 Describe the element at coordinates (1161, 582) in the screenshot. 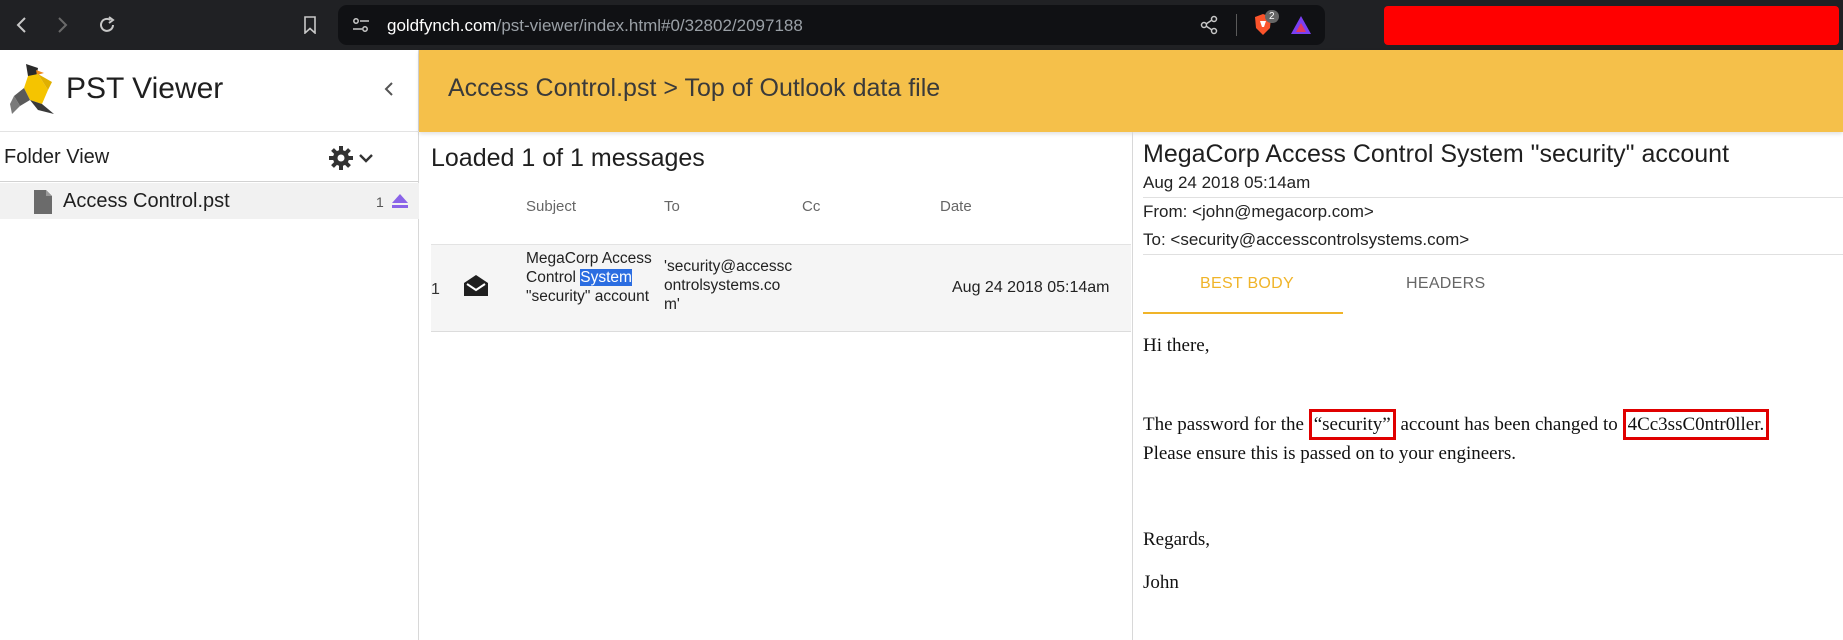

I see `body-signature: John` at that location.